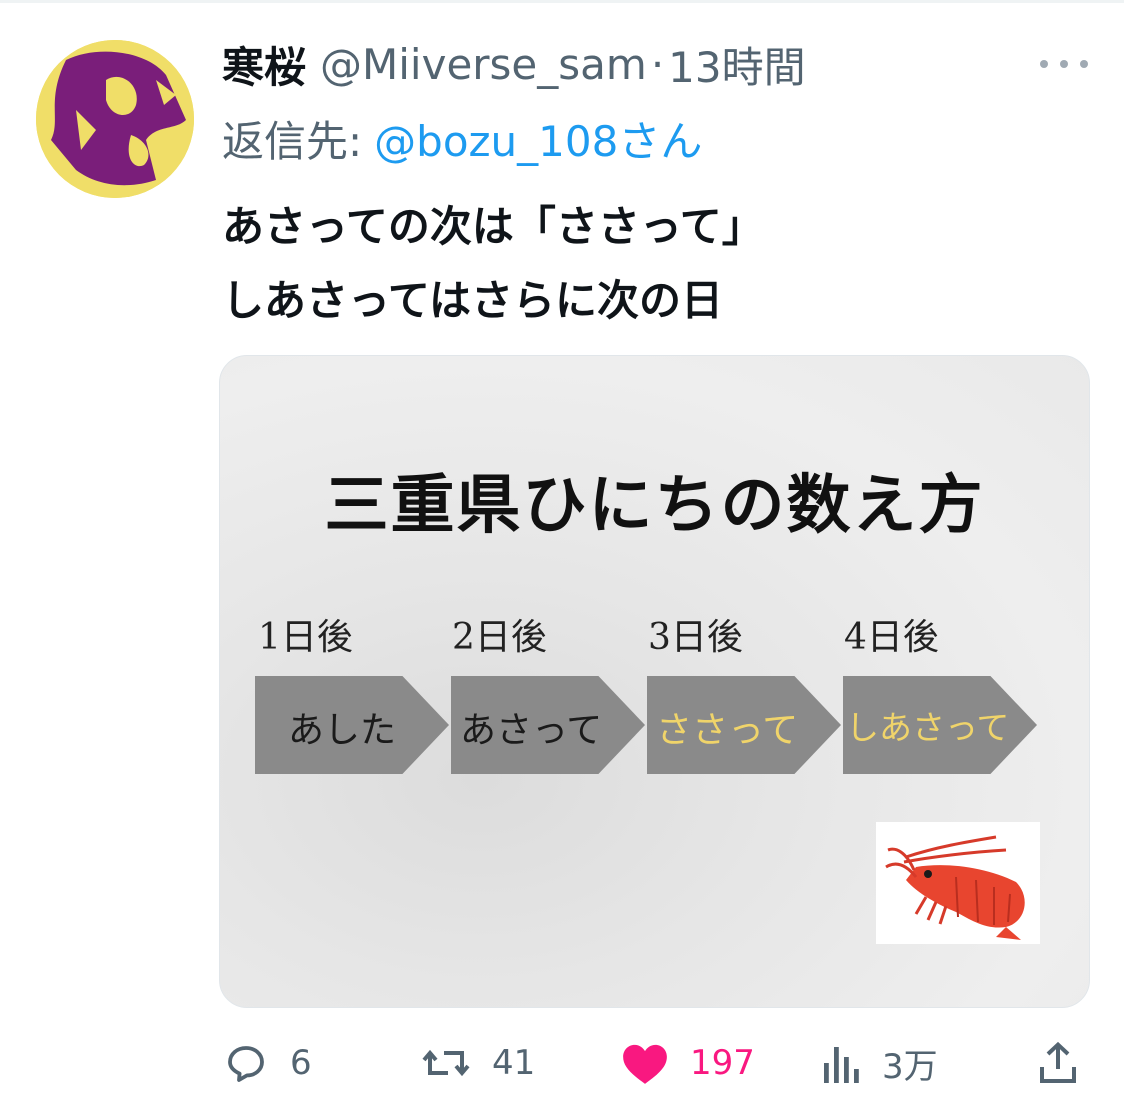 The width and height of the screenshot is (1124, 1103). Describe the element at coordinates (342, 730) in the screenshot. I see `day-word: あした` at that location.